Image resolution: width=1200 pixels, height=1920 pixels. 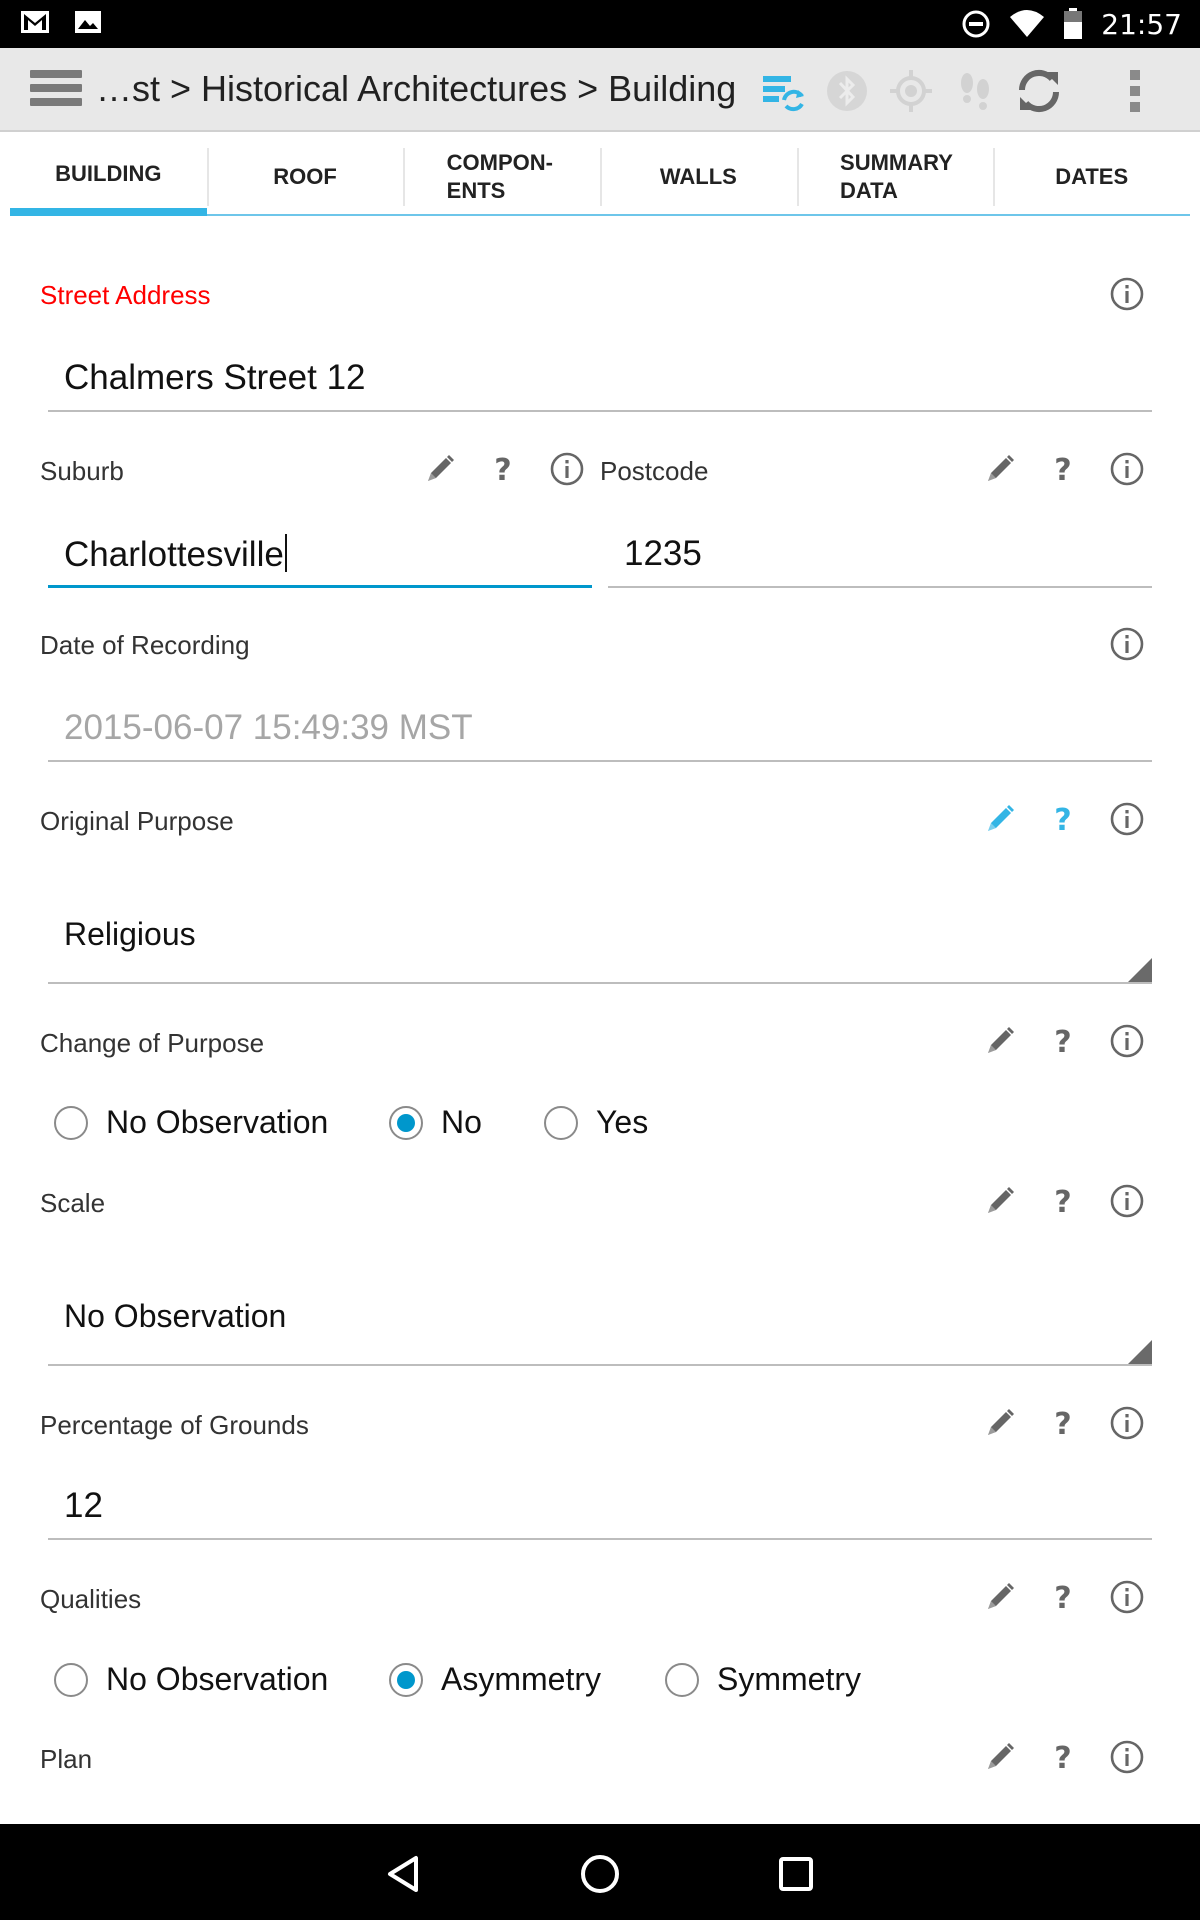 I want to click on suburb-value: Charlottesville, so click(x=175, y=554).